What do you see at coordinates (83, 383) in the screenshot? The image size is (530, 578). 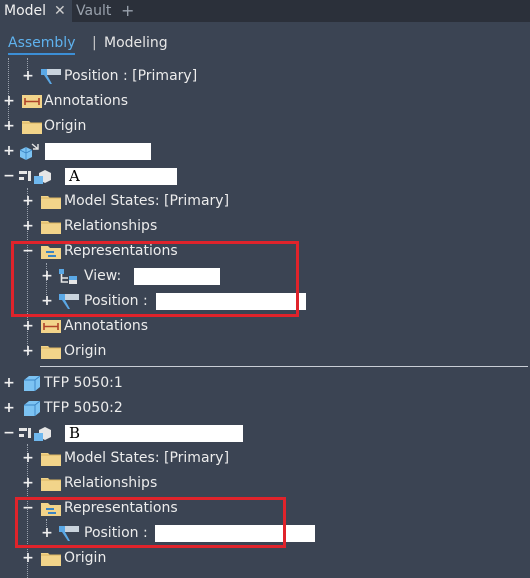 I see `tree-node-label: TFP 5050:1` at bounding box center [83, 383].